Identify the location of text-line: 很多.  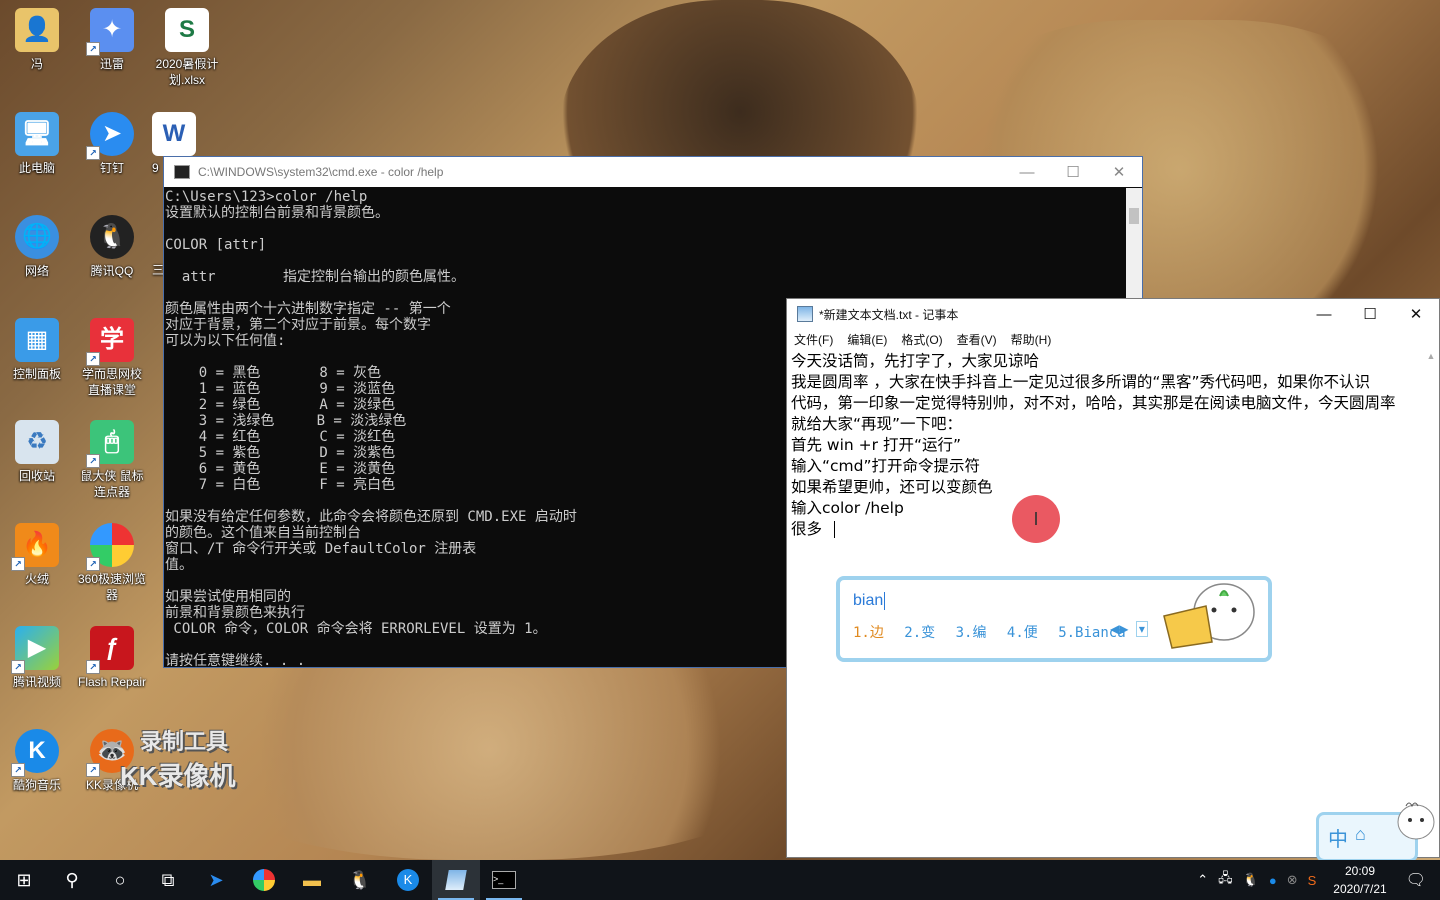
(807, 529).